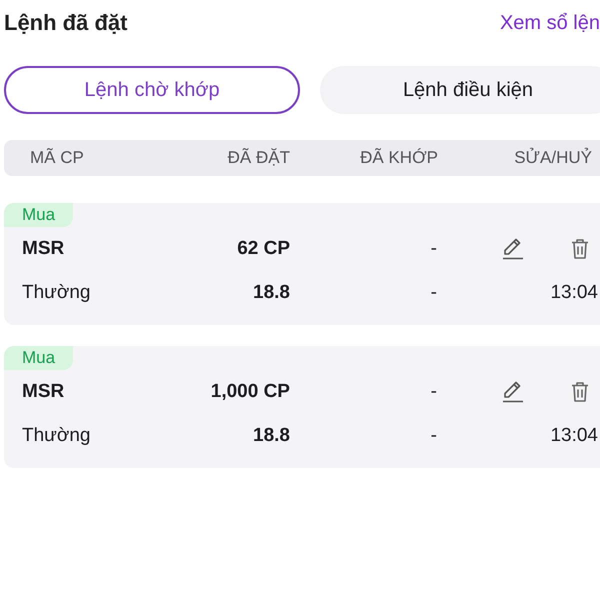 The height and width of the screenshot is (600, 600). What do you see at coordinates (399, 158) in the screenshot?
I see `column-header: ĐÃ KHỚP` at bounding box center [399, 158].